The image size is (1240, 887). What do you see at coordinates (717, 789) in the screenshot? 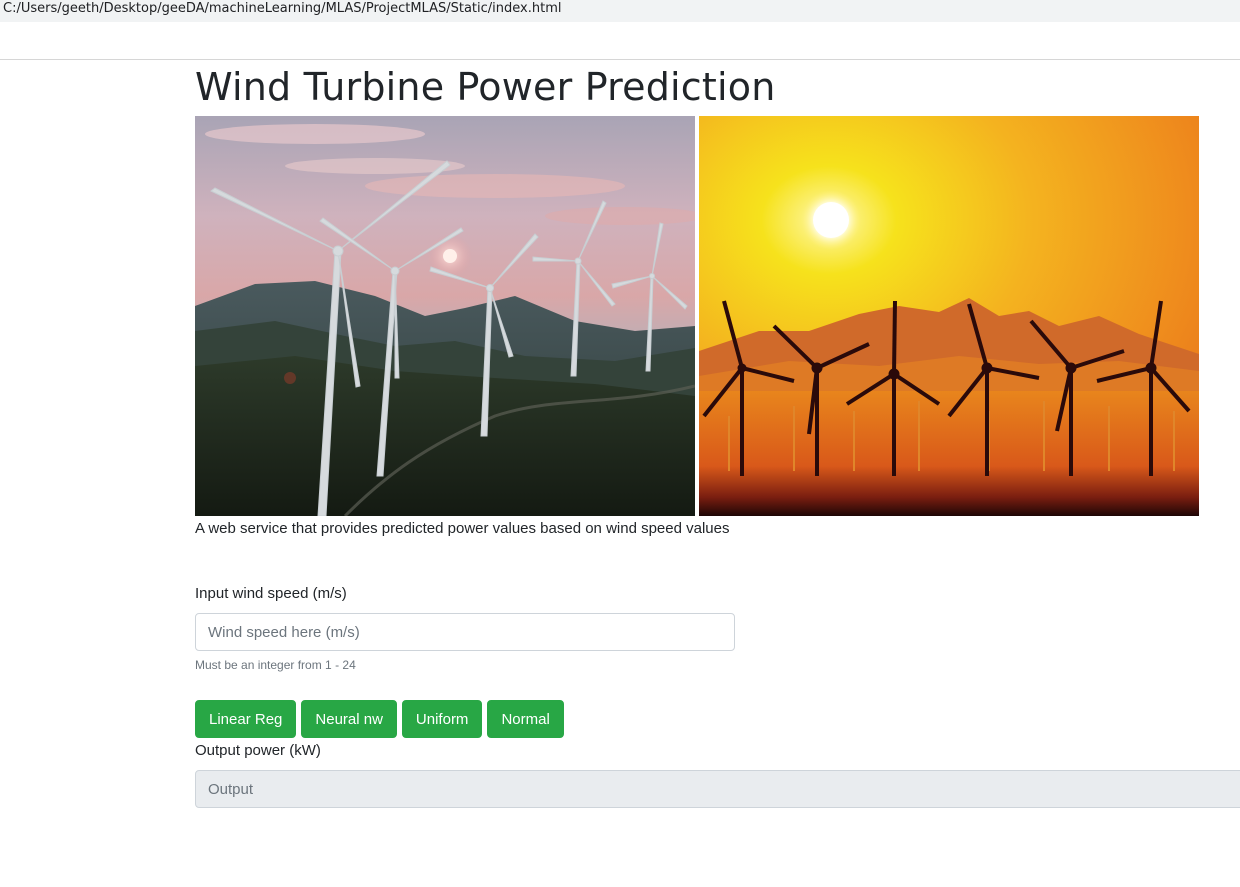
I see `output-power-field` at bounding box center [717, 789].